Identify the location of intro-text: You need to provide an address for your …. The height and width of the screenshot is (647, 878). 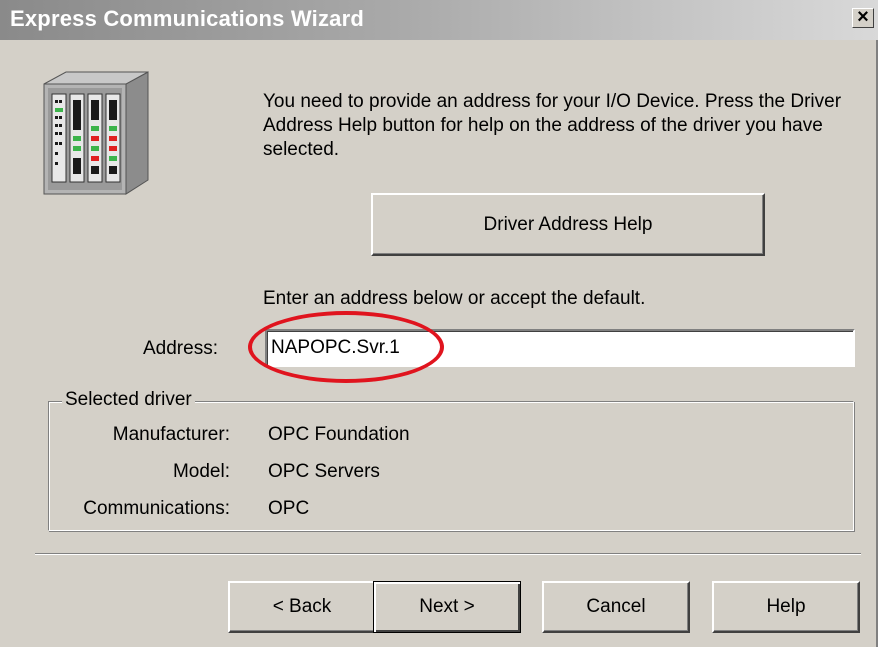
(552, 125).